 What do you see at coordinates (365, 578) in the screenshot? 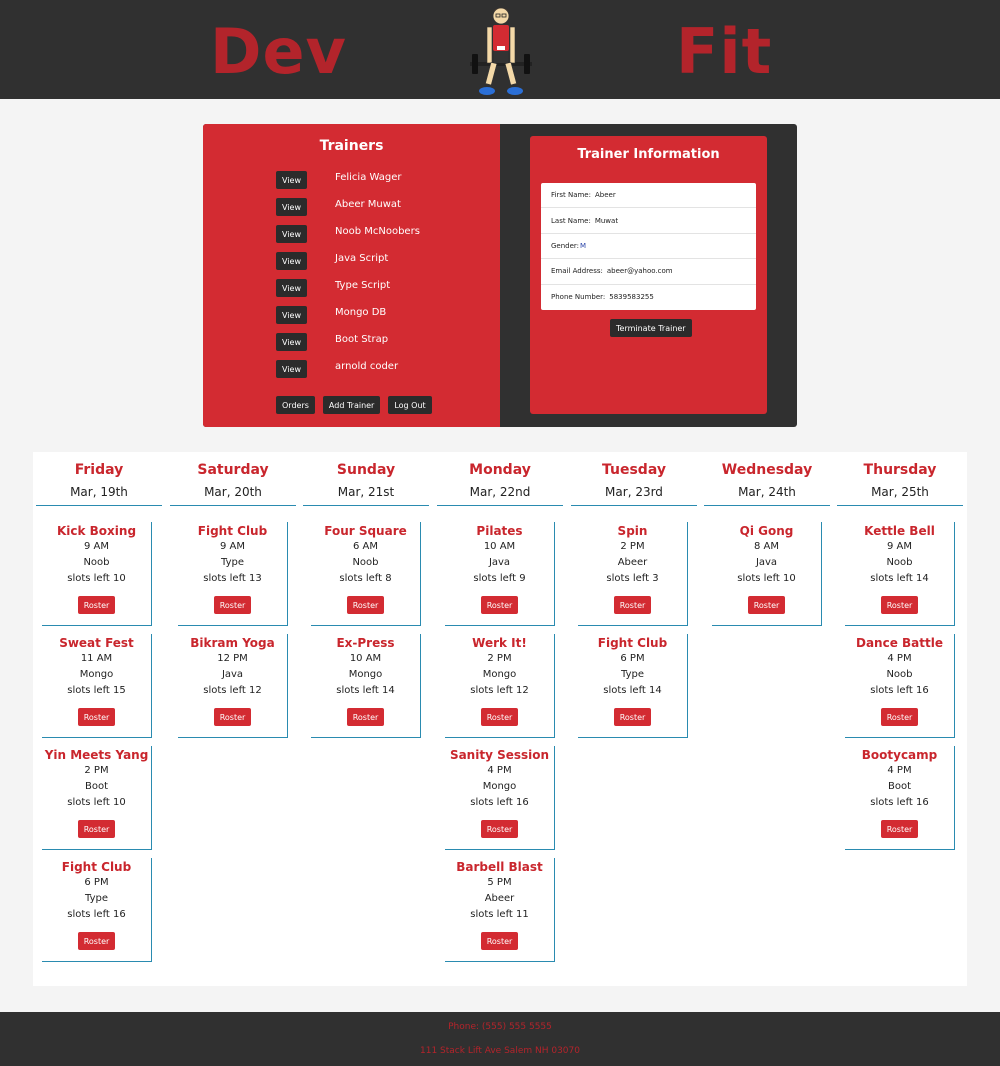
I see `class-slots: slots left 8` at bounding box center [365, 578].